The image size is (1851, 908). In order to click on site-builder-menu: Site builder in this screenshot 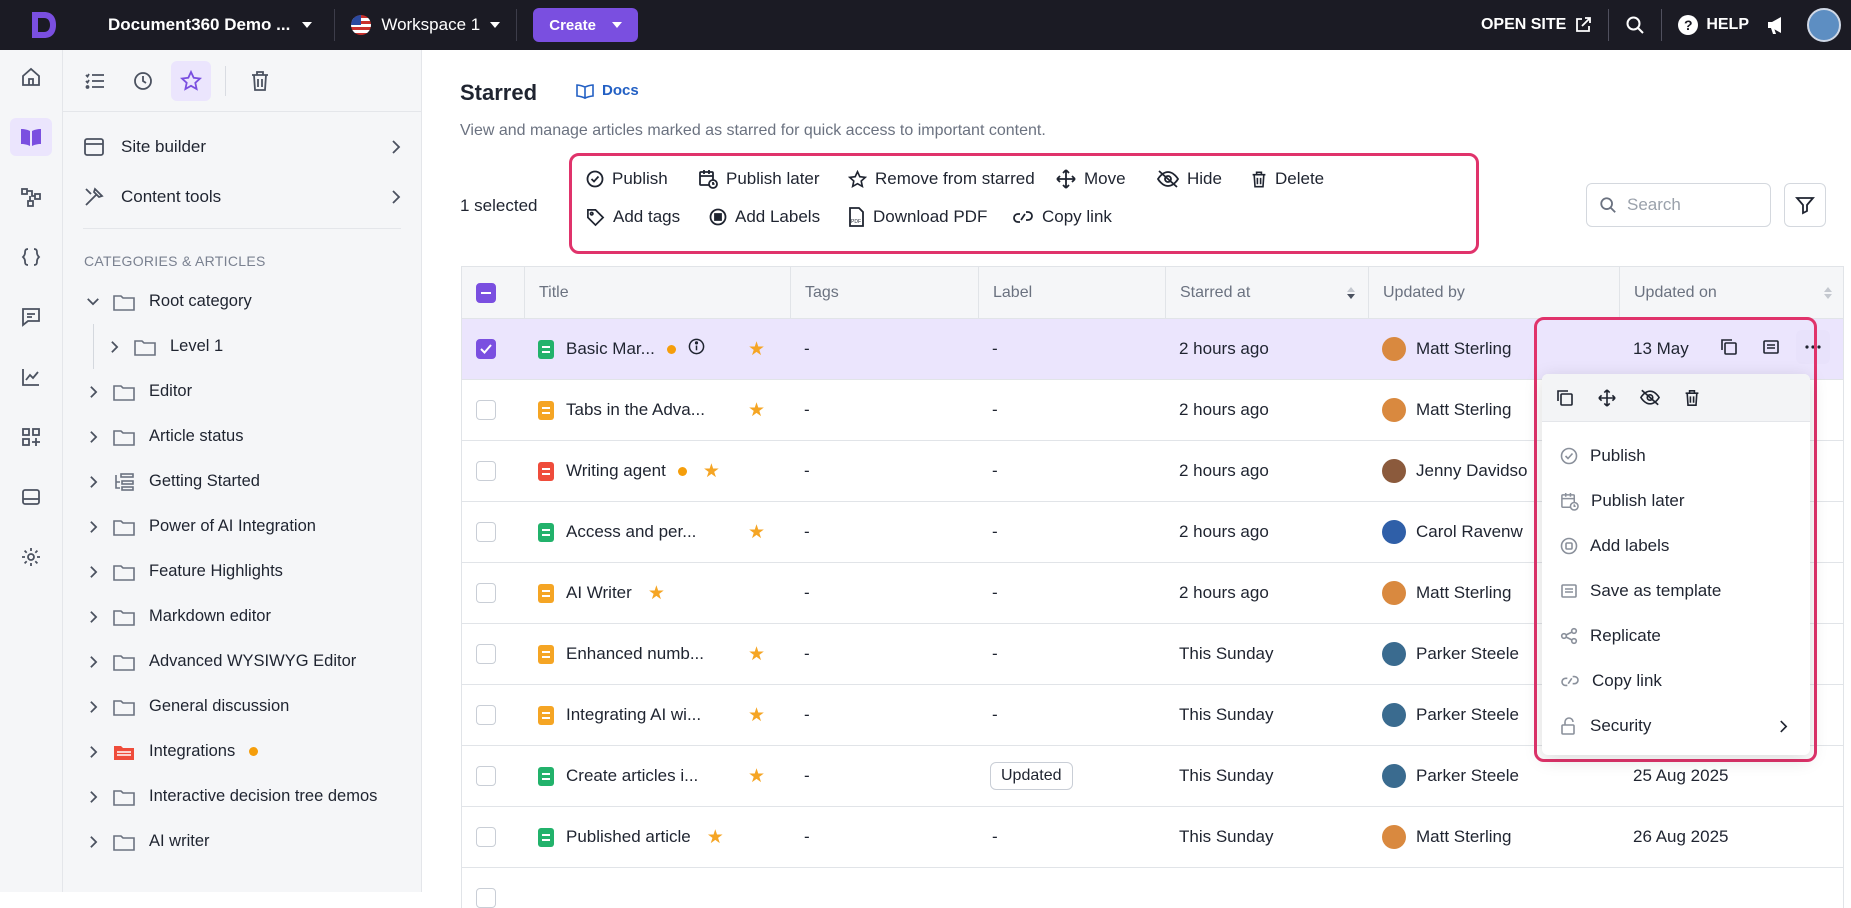, I will do `click(242, 147)`.